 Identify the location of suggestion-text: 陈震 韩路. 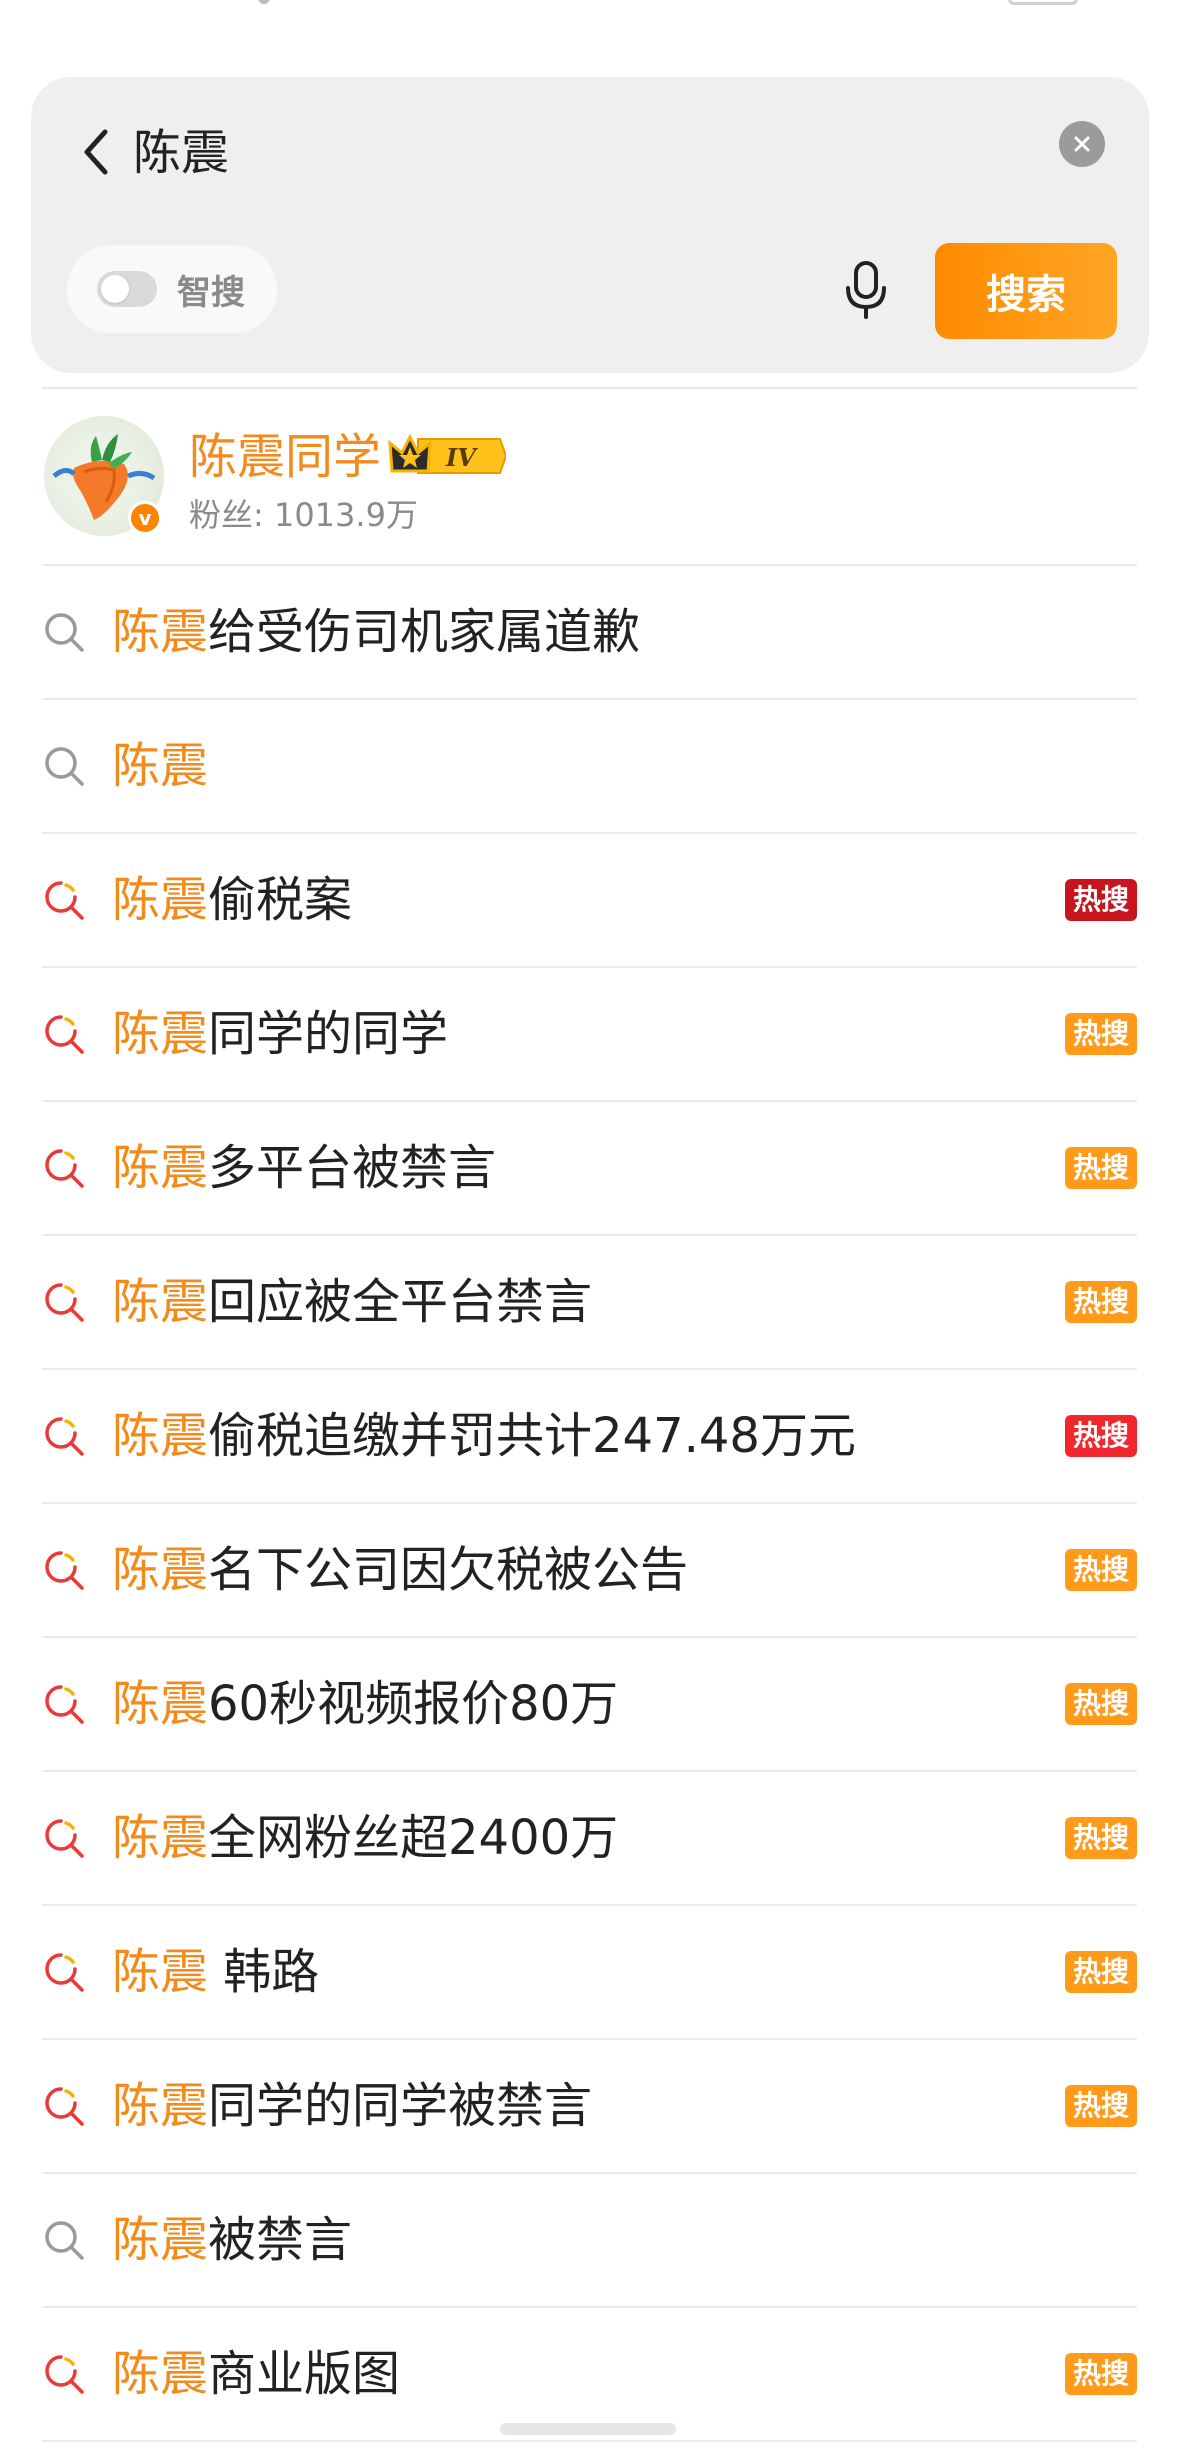
(215, 1972).